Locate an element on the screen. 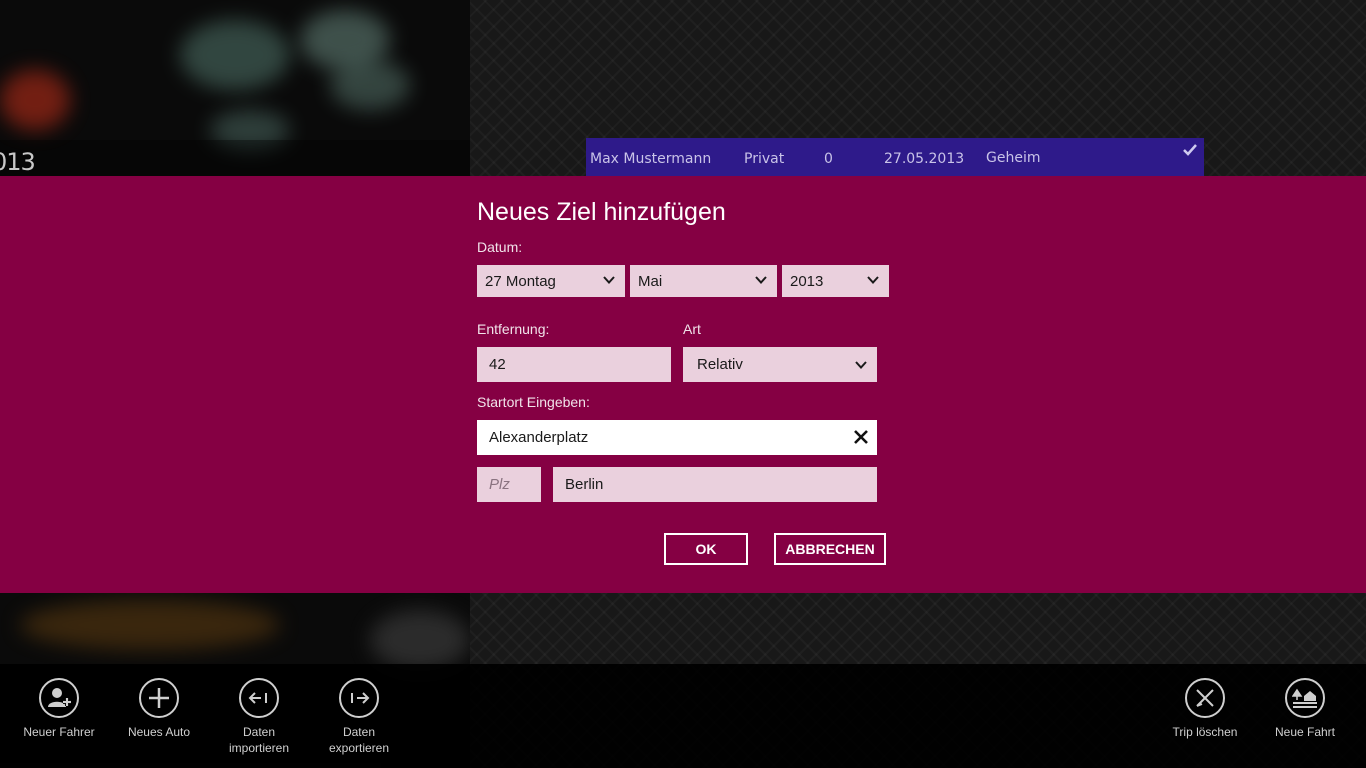  year-select: 2013 is located at coordinates (835, 281).